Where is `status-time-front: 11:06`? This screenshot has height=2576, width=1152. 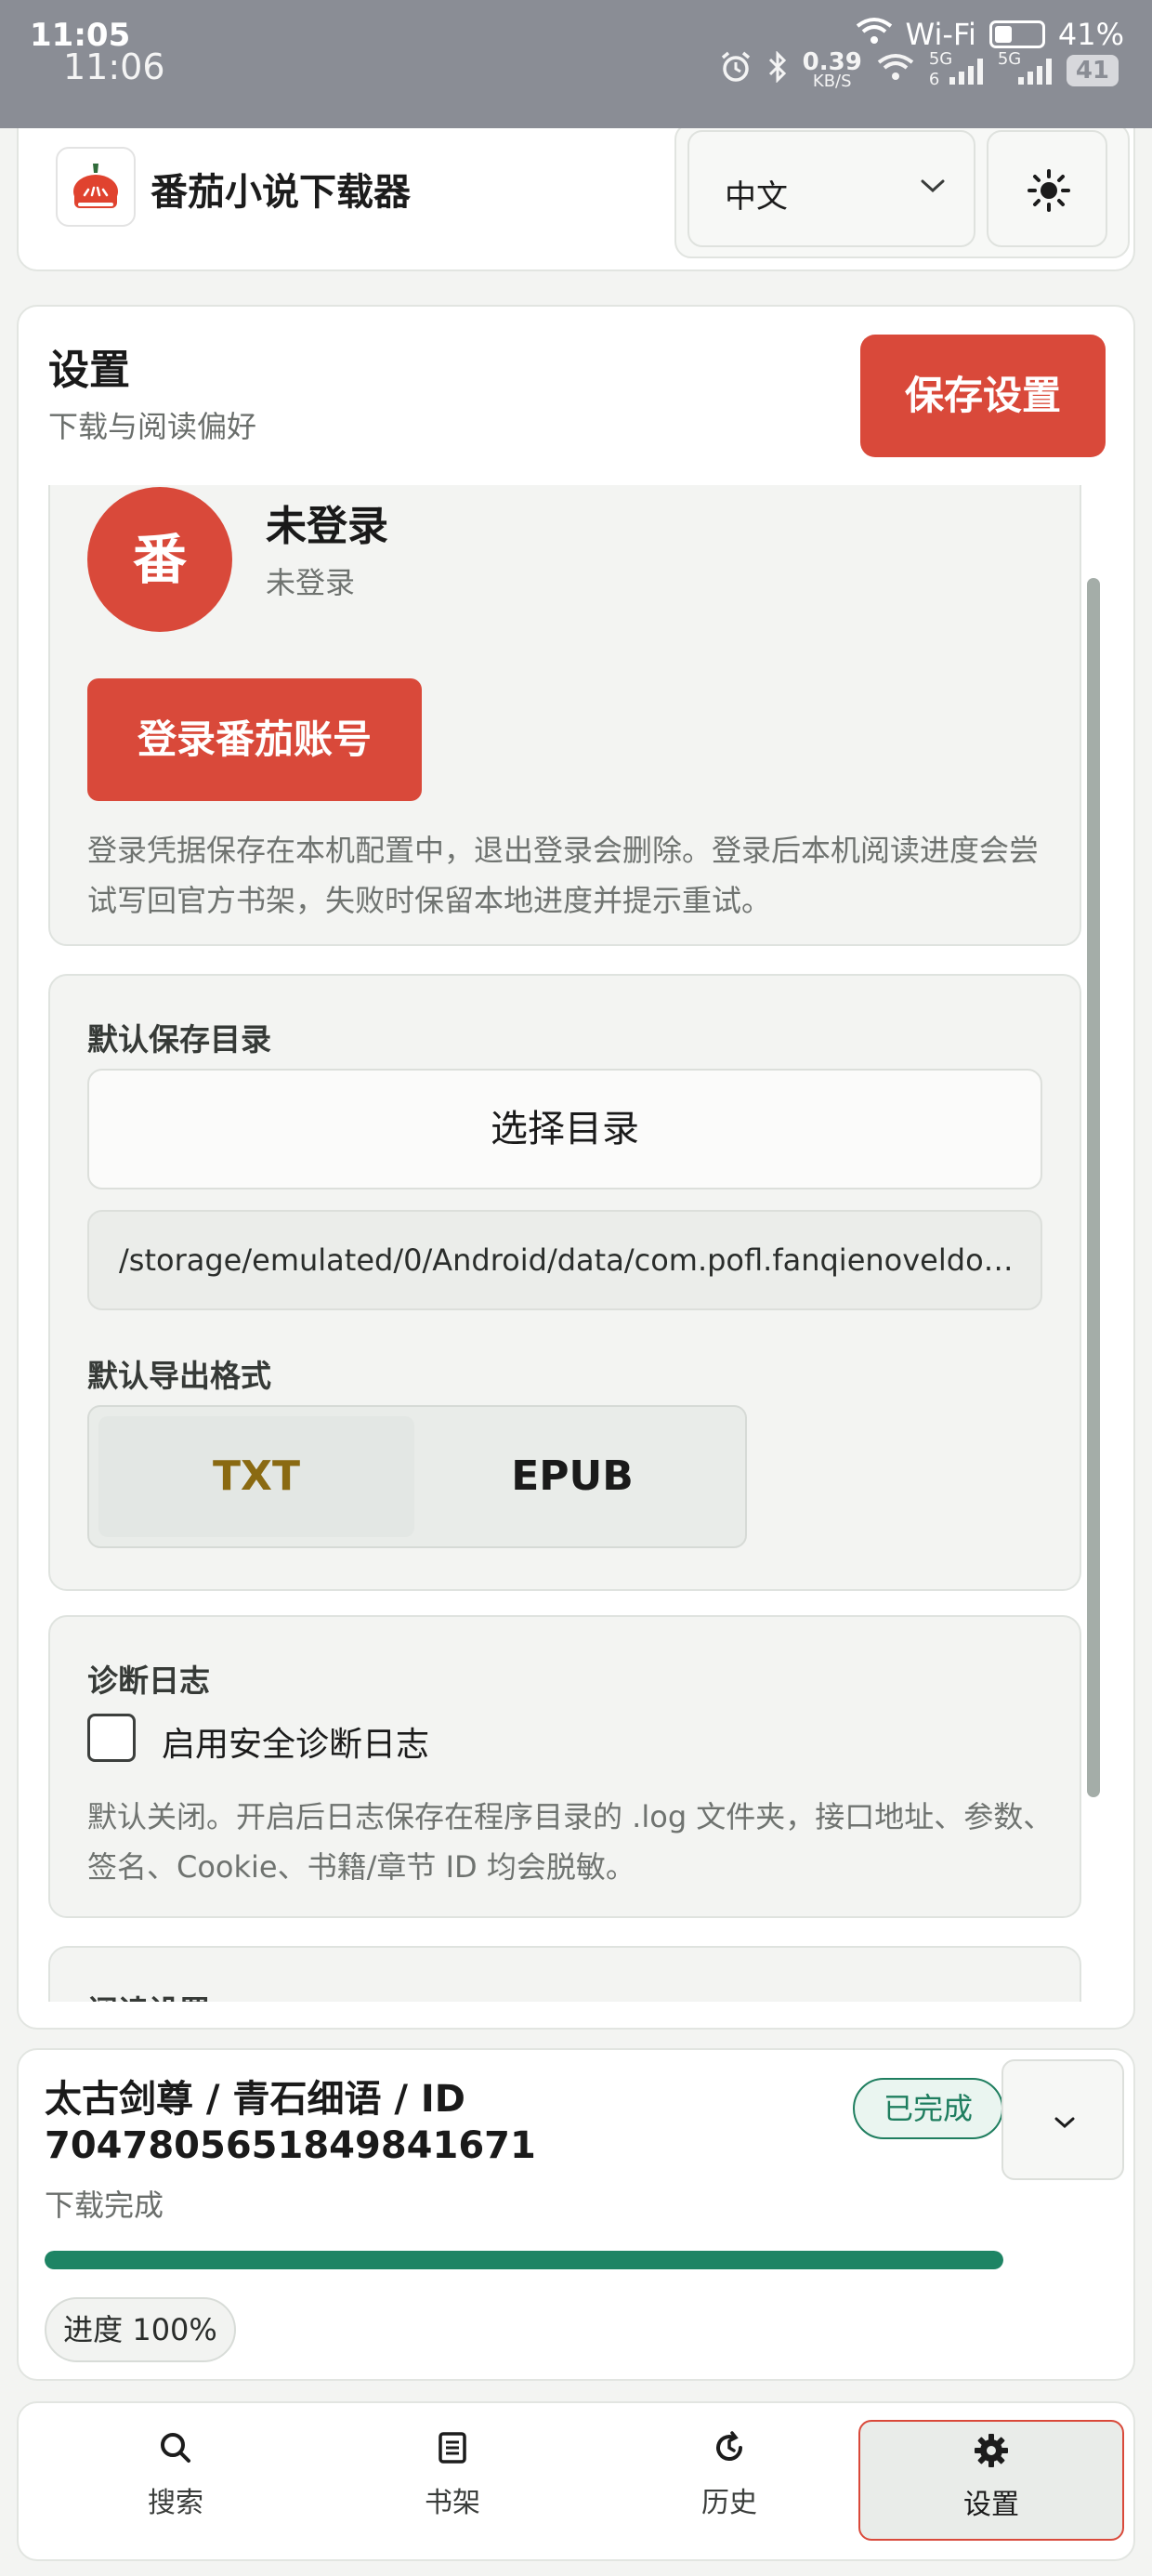 status-time-front: 11:06 is located at coordinates (114, 66).